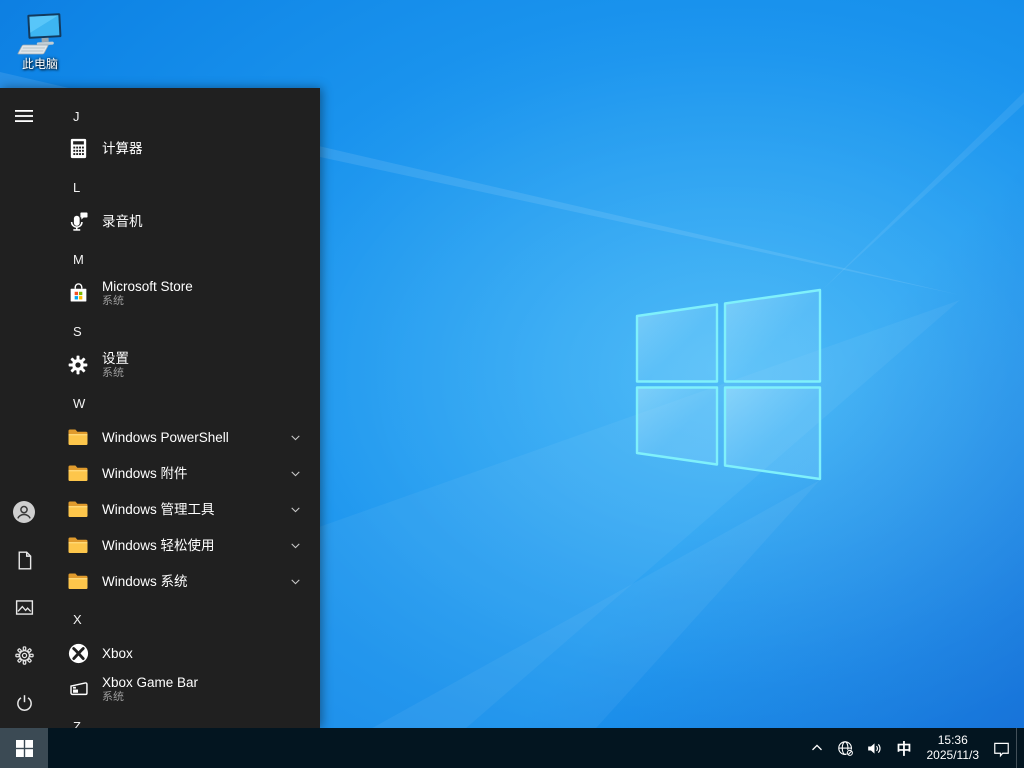 The image size is (1024, 768). I want to click on section-letter: L, so click(77, 187).